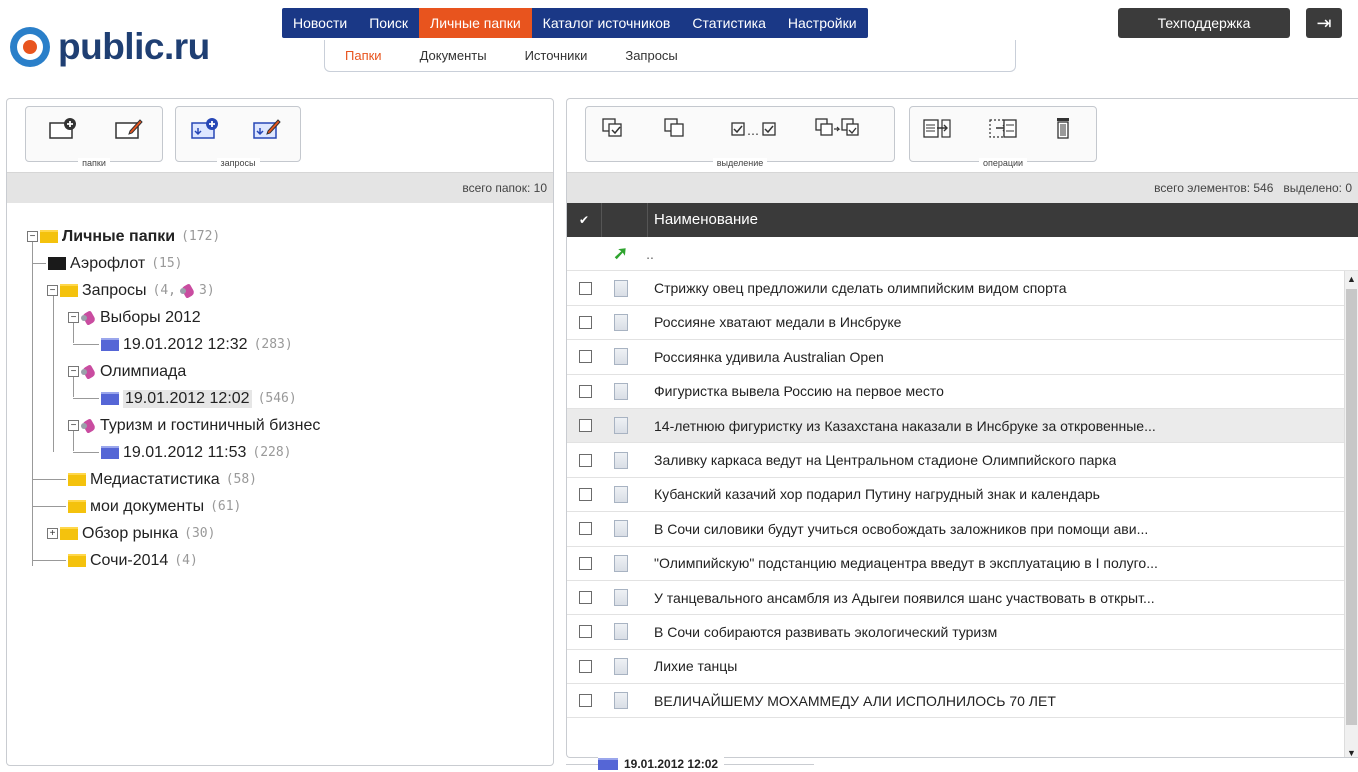  Describe the element at coordinates (962, 392) in the screenshot. I see `table-row: Фигуристка вывела Россию на первое место` at that location.